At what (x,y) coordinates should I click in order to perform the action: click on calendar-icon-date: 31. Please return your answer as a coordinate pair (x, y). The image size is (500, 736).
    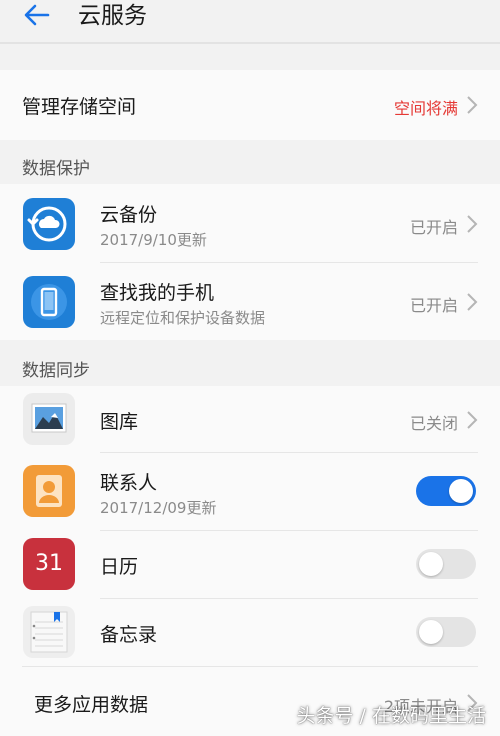
    Looking at the image, I should click on (49, 563).